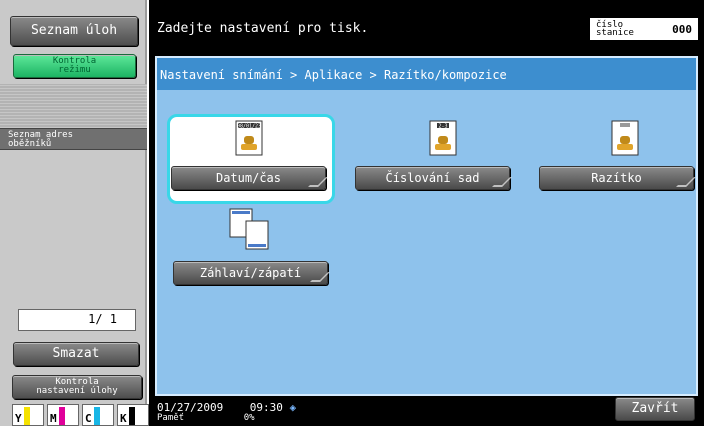  I want to click on status-bar: 01/27/2009 09:30 ◈ Paměť 0%, so click(226, 413).